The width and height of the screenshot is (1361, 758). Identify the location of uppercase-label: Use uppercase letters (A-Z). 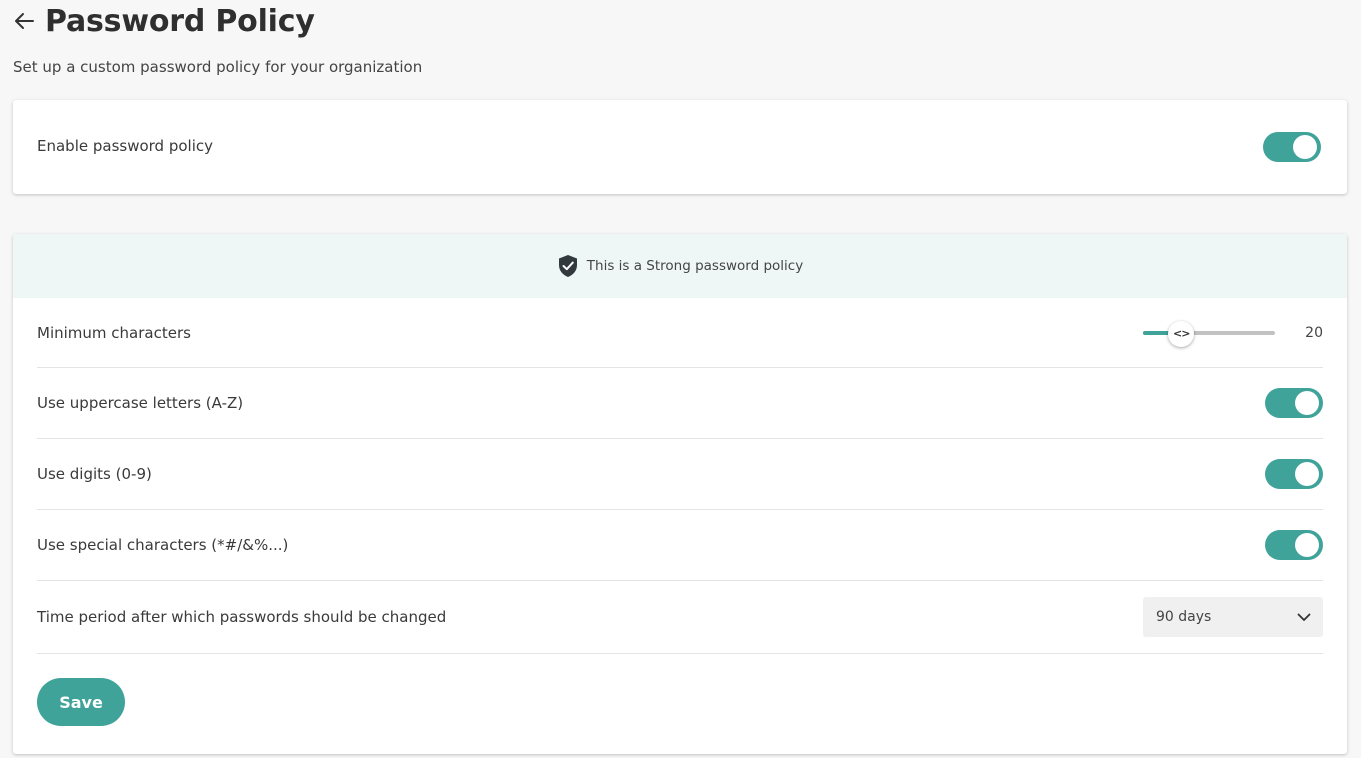
(140, 403).